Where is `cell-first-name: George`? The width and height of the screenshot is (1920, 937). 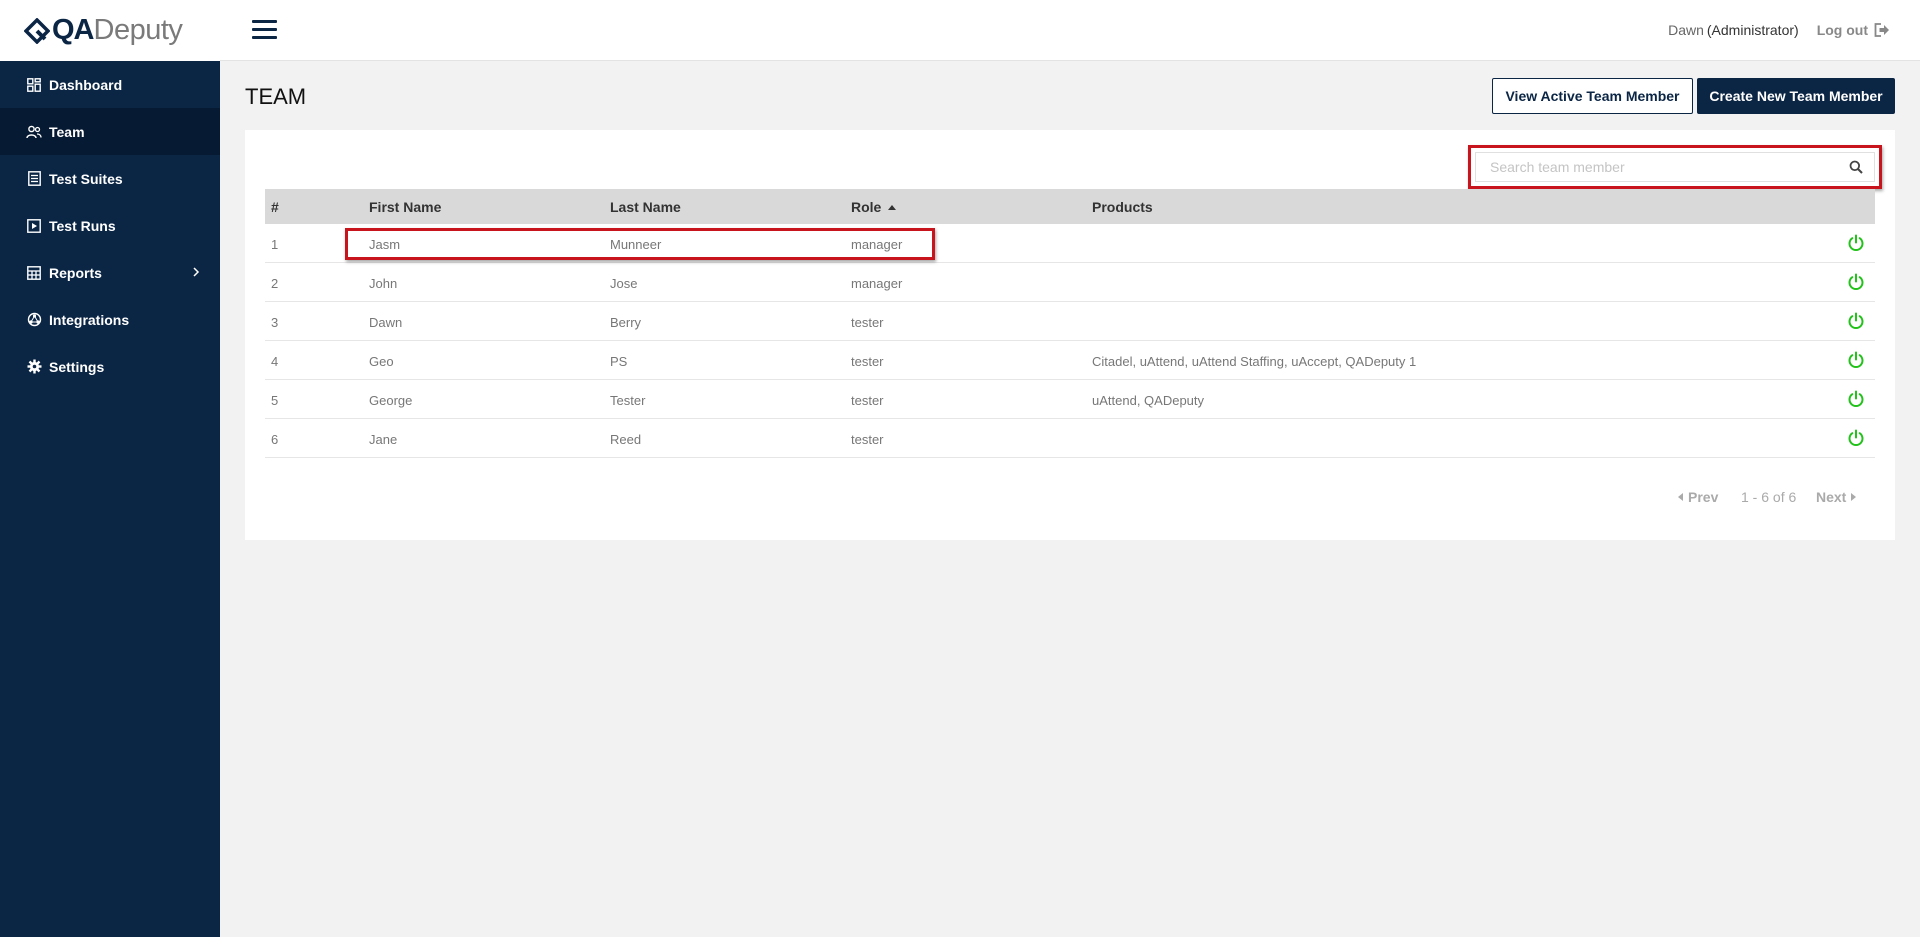 cell-first-name: George is located at coordinates (391, 400).